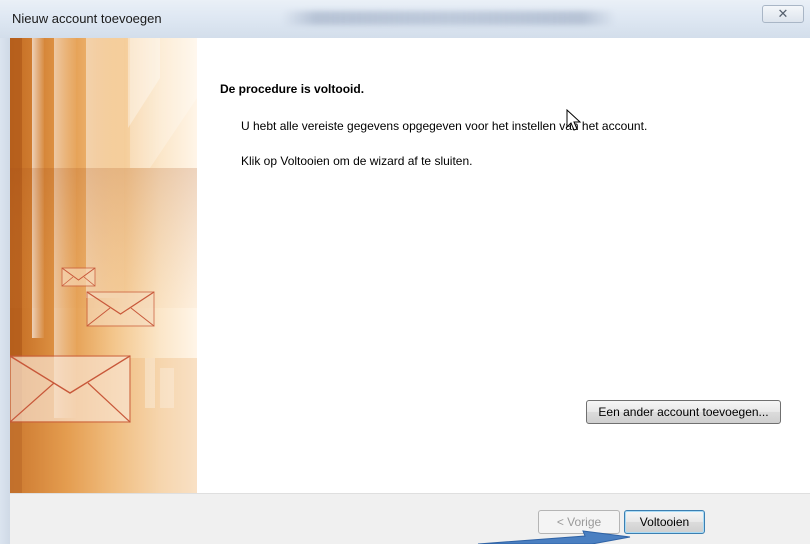 The width and height of the screenshot is (810, 544). Describe the element at coordinates (103, 238) in the screenshot. I see `shade` at that location.